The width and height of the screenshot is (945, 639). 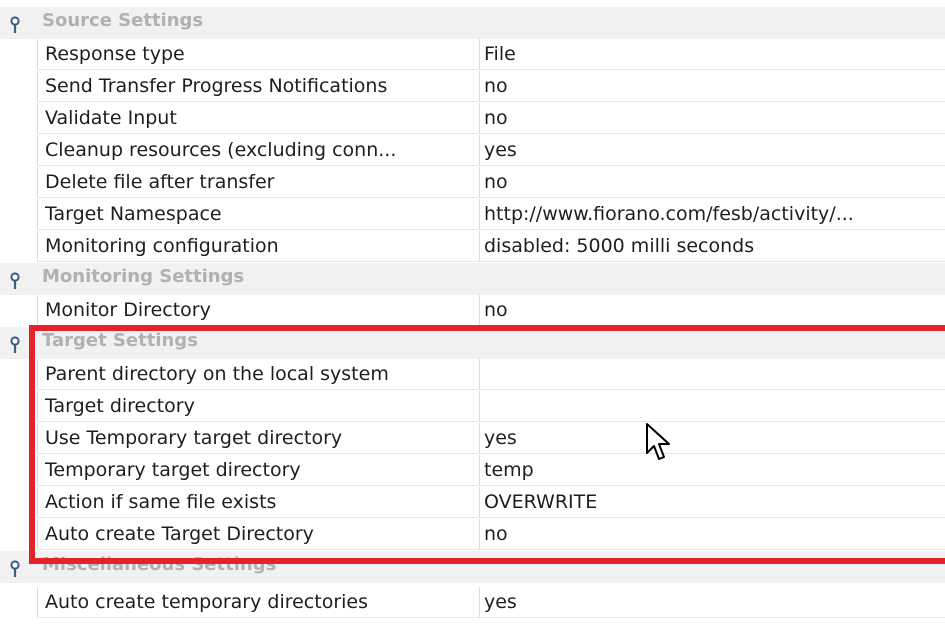 I want to click on property-value: temp, so click(x=712, y=470).